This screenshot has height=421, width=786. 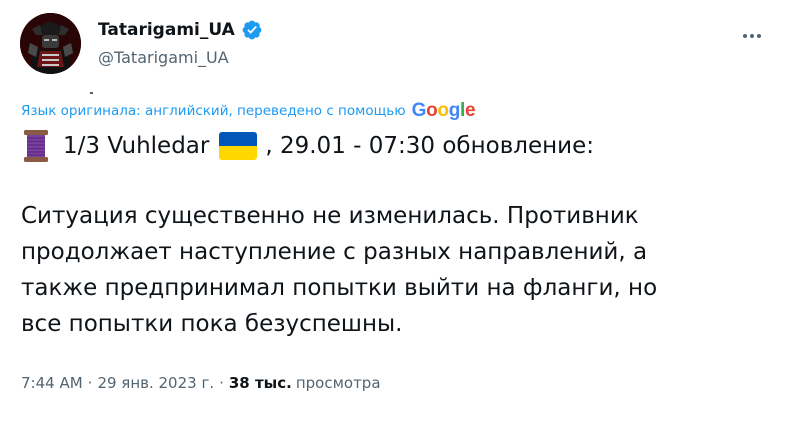 What do you see at coordinates (419, 110) in the screenshot?
I see `google-logo-letter: G` at bounding box center [419, 110].